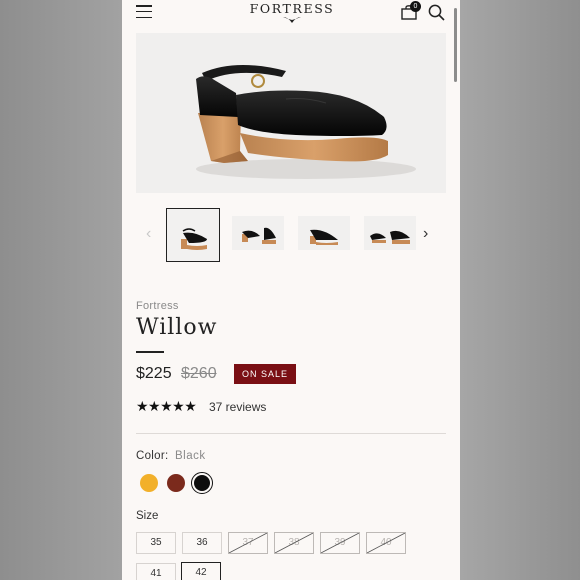  What do you see at coordinates (152, 456) in the screenshot?
I see `color-label: Color:` at bounding box center [152, 456].